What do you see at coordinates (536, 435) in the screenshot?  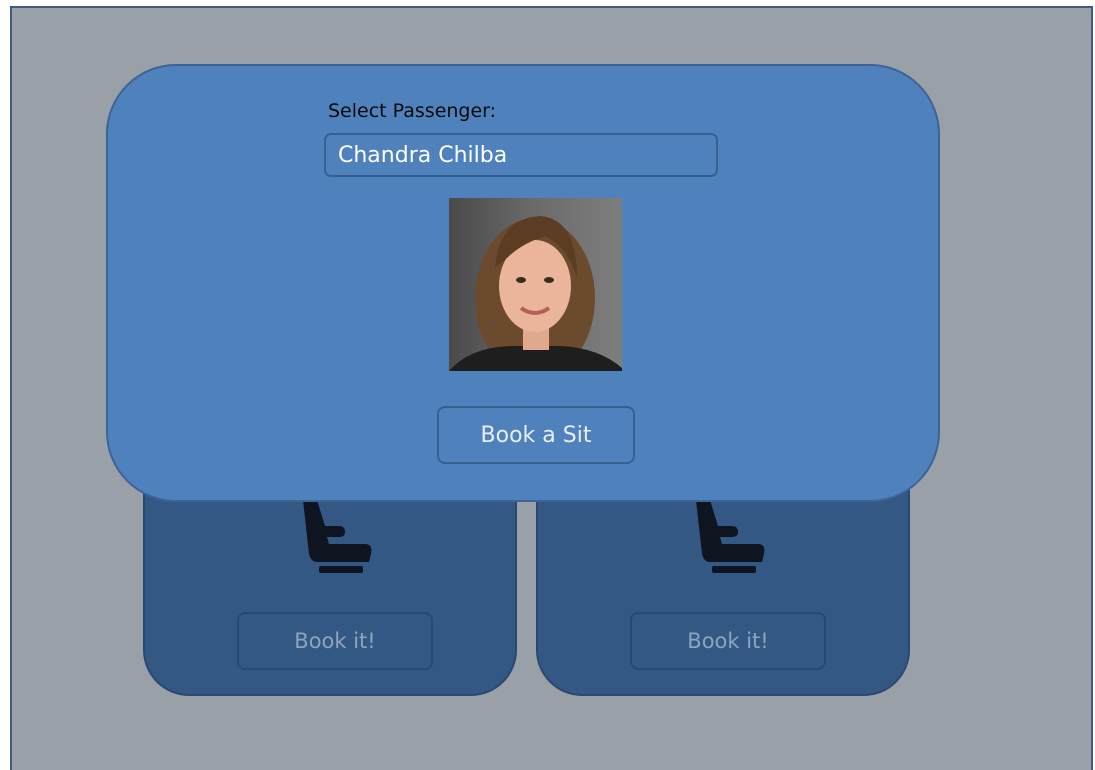 I see `book-a-sit-button: Book a Sit` at bounding box center [536, 435].